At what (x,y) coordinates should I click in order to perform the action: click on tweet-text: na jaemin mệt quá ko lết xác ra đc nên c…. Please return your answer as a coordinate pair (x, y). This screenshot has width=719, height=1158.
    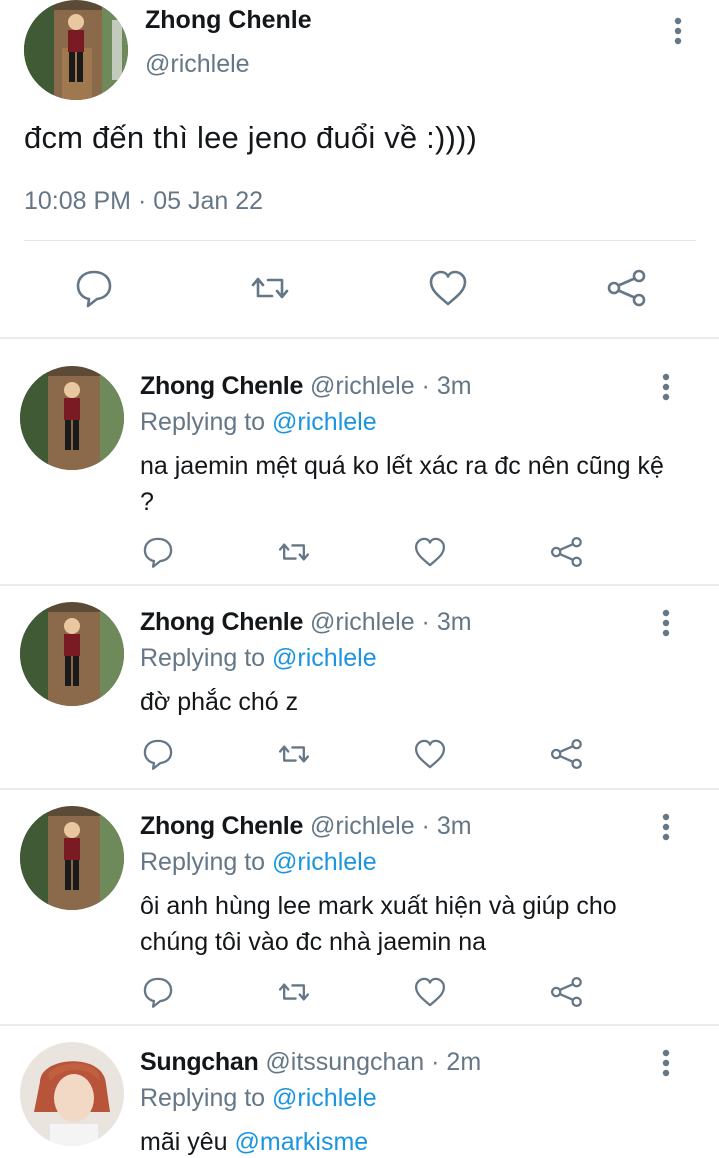
    Looking at the image, I should click on (402, 484).